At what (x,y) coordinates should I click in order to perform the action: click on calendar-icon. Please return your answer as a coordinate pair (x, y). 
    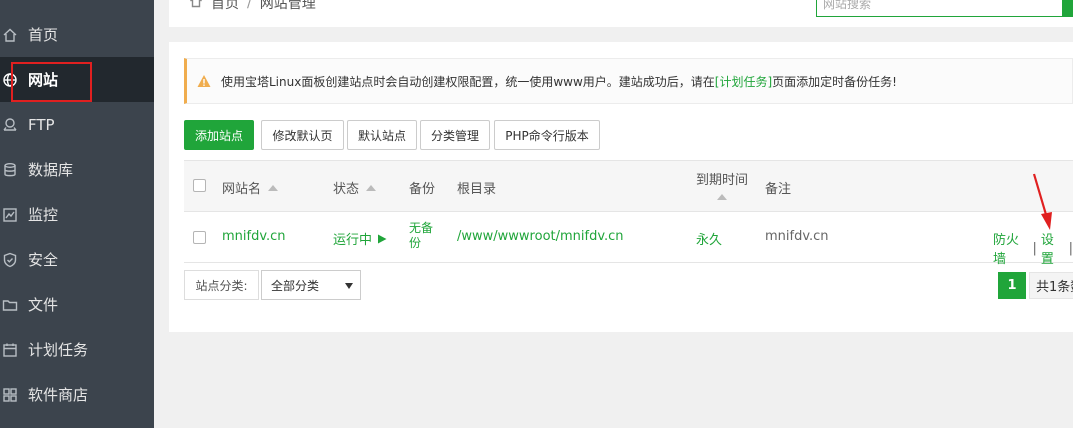
    Looking at the image, I should click on (10, 350).